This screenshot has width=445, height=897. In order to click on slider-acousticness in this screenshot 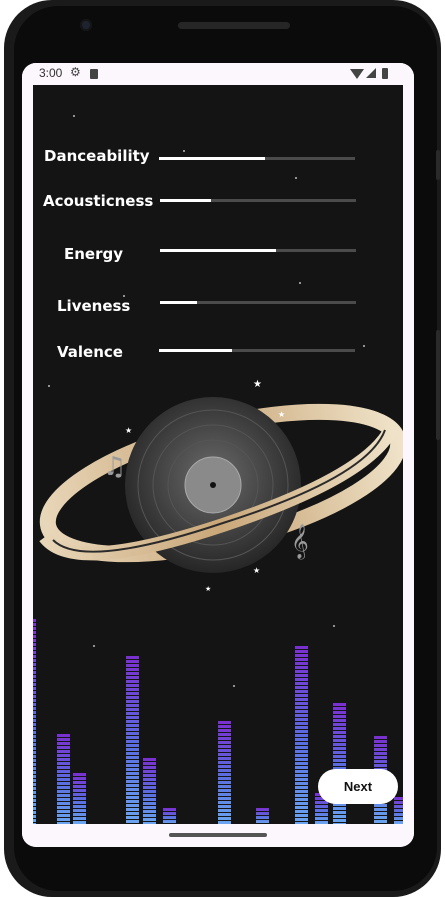, I will do `click(258, 200)`.